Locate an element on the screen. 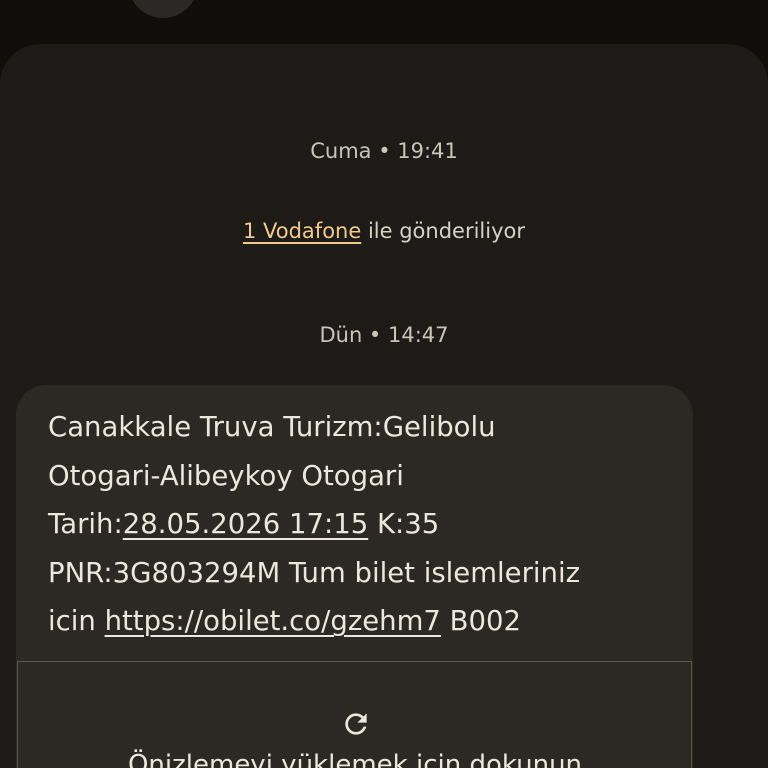 Image resolution: width=768 pixels, height=768 pixels. sim-selector-link: 1 Vodafone is located at coordinates (302, 231).